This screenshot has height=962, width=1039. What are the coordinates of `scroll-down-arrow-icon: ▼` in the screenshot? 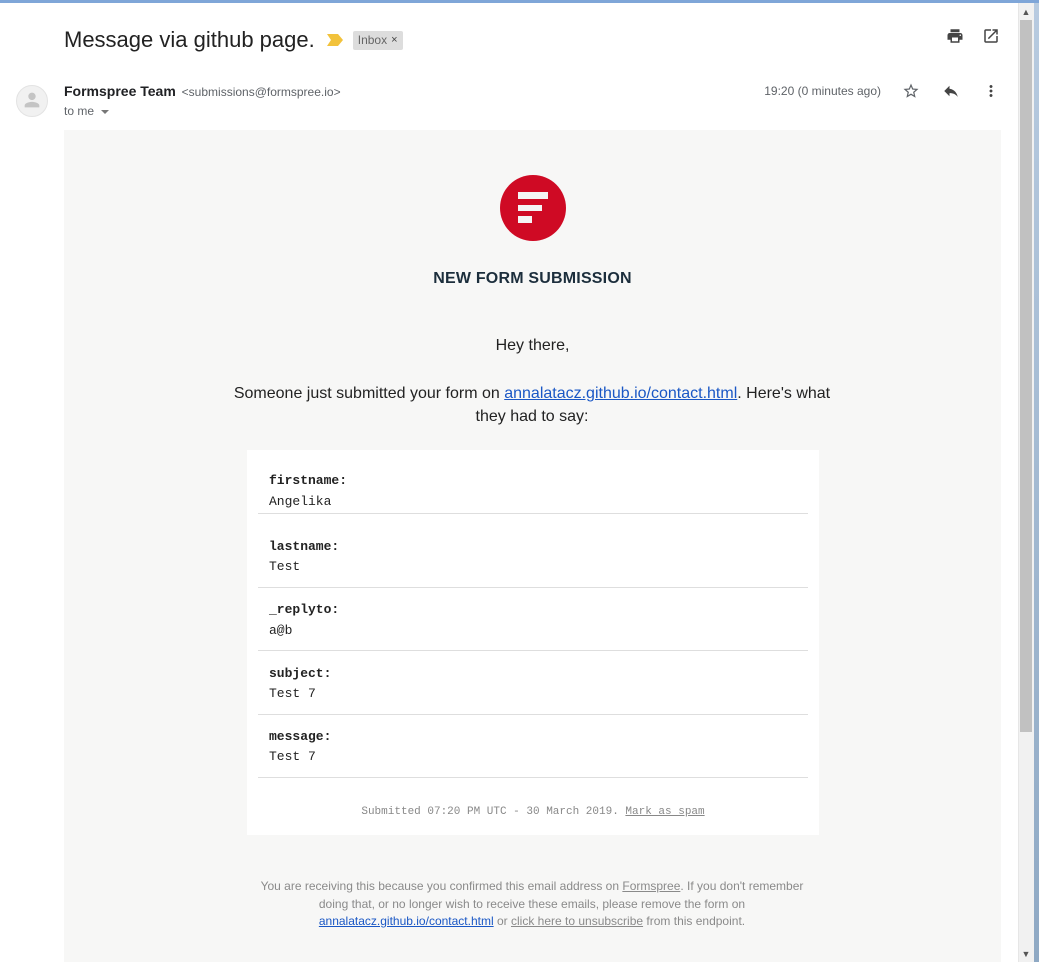 It's located at (1026, 954).